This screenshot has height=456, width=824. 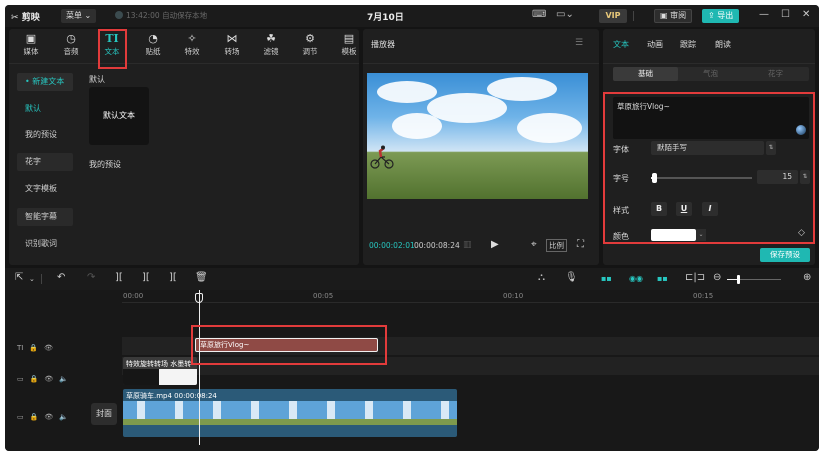 What do you see at coordinates (467, 245) in the screenshot?
I see `timeline-view-icon: ▥` at bounding box center [467, 245].